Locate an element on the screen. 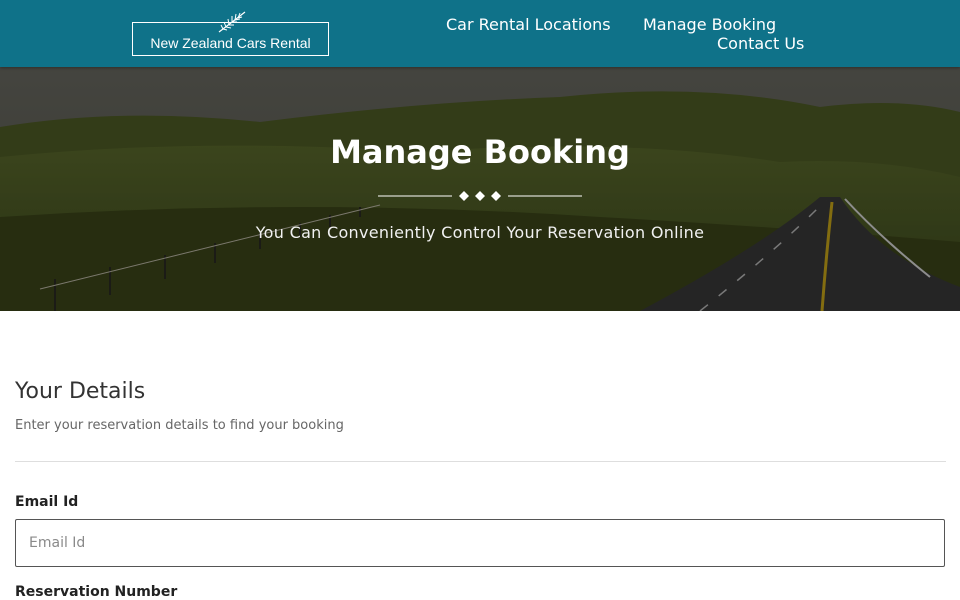  nav-manage-booking: Manage Booking is located at coordinates (709, 24).